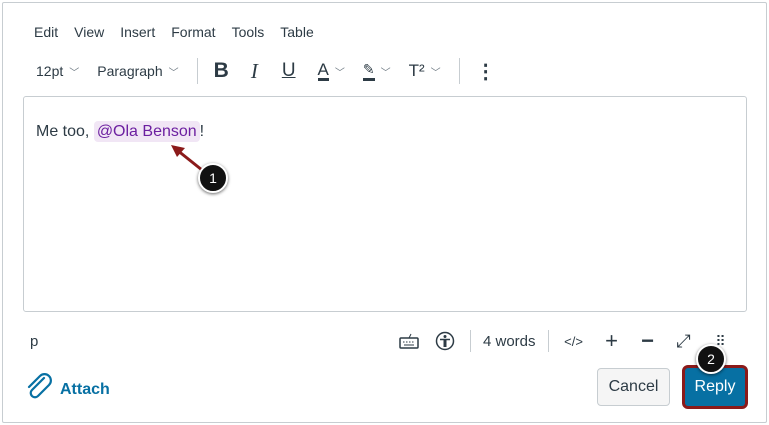 This screenshot has width=769, height=425. Describe the element at coordinates (684, 341) in the screenshot. I see `fullscreen-icon: ⤢` at that location.